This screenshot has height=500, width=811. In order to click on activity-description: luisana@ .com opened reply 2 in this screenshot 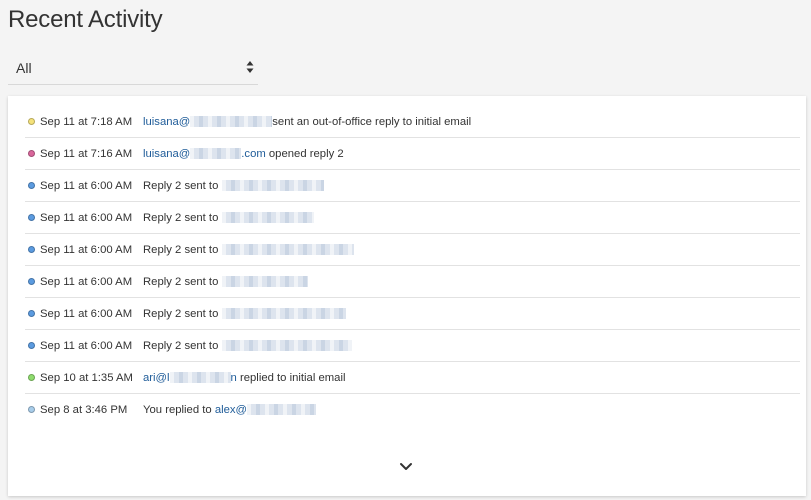, I will do `click(243, 154)`.